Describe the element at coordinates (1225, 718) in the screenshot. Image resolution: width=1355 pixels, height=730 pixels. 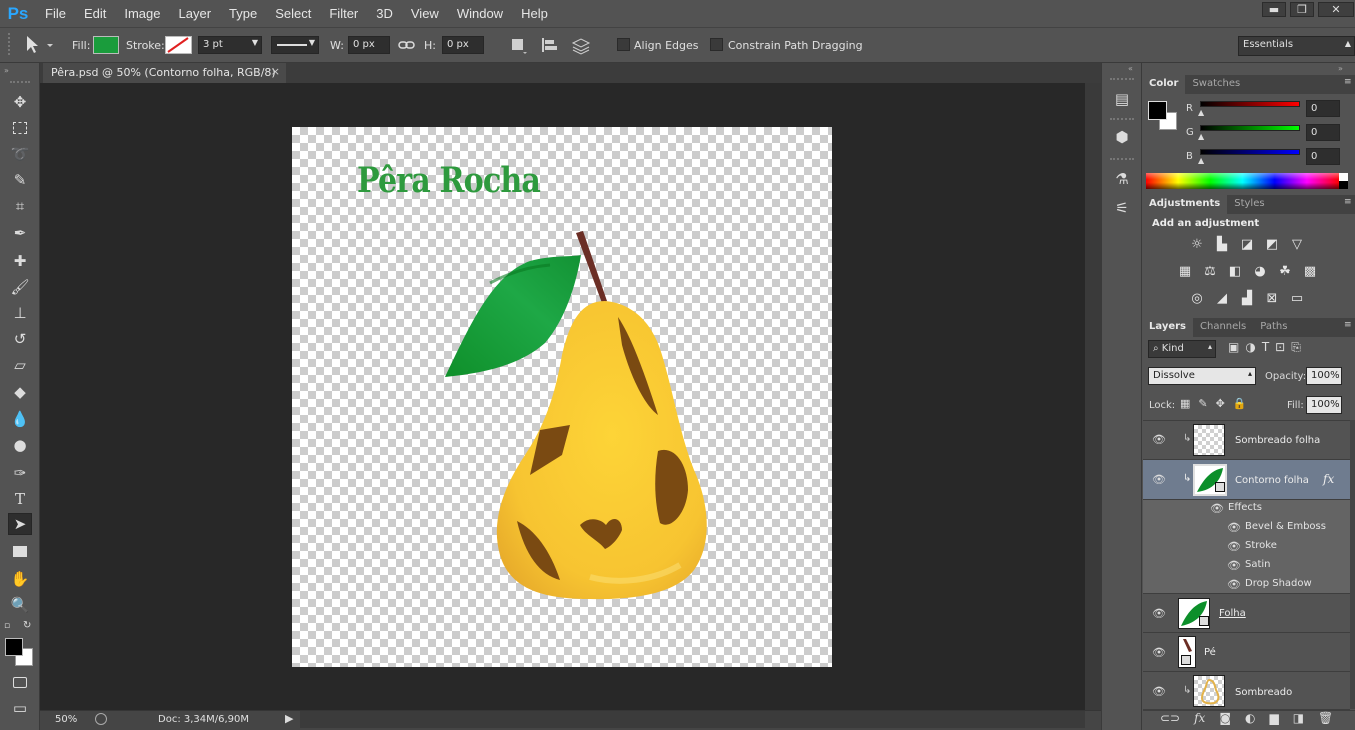
I see `add-mask-icon: ◙` at that location.